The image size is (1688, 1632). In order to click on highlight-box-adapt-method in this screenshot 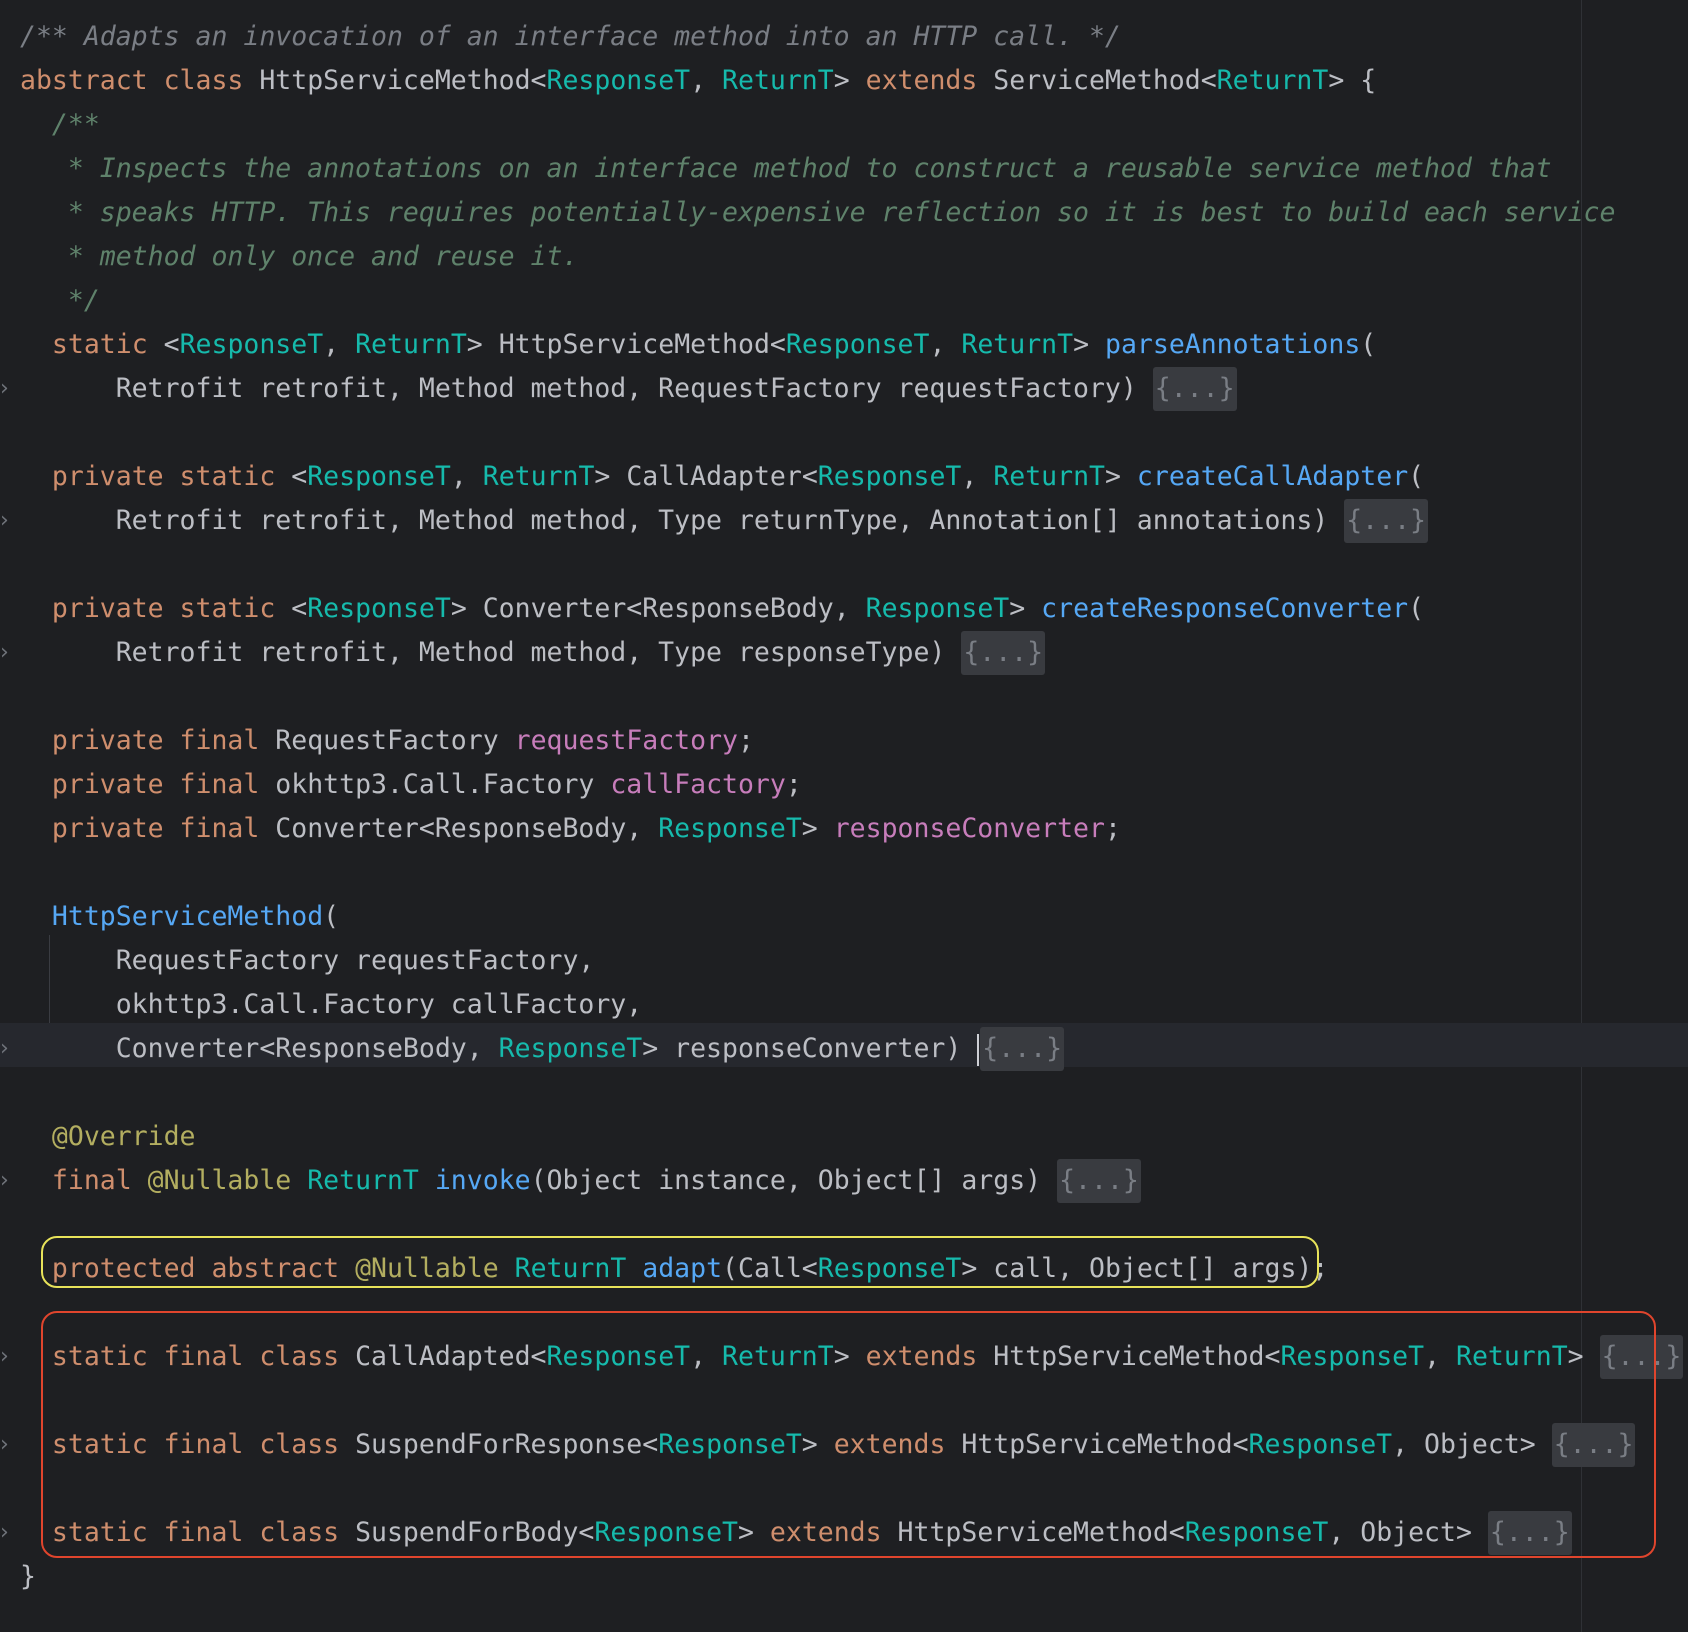, I will do `click(680, 1262)`.